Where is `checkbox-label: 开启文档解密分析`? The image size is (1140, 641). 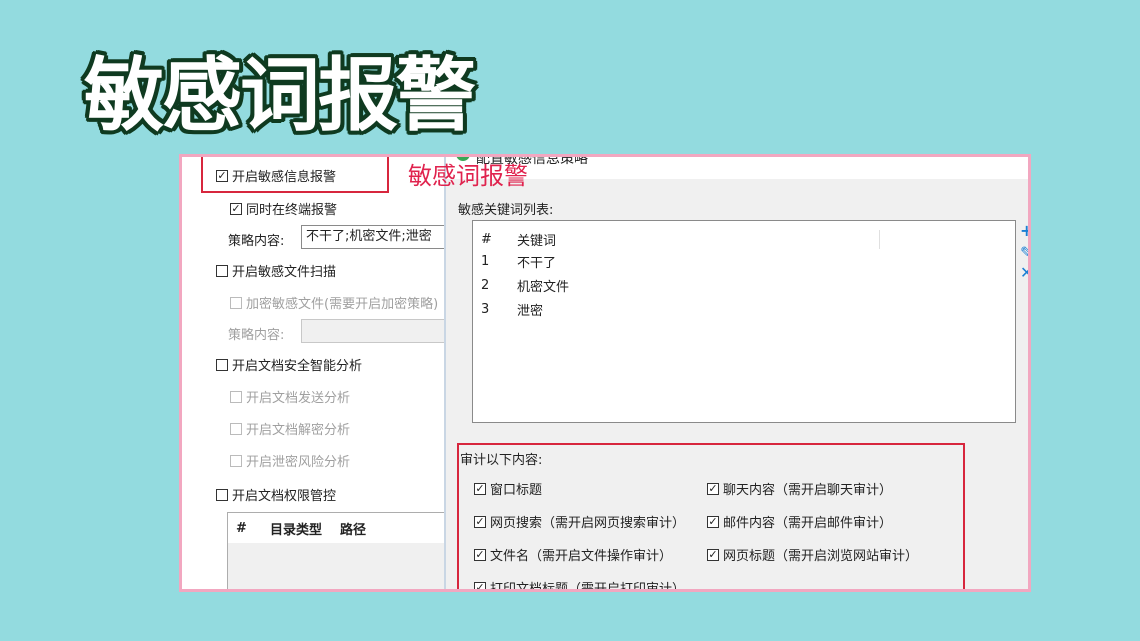
checkbox-label: 开启文档解密分析 is located at coordinates (298, 430).